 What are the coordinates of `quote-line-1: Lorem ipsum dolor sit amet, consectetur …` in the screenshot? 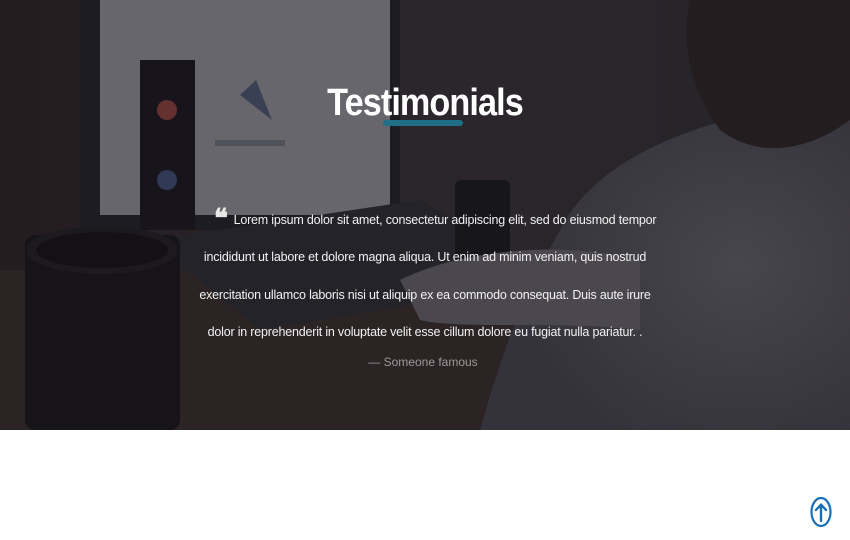 It's located at (445, 220).